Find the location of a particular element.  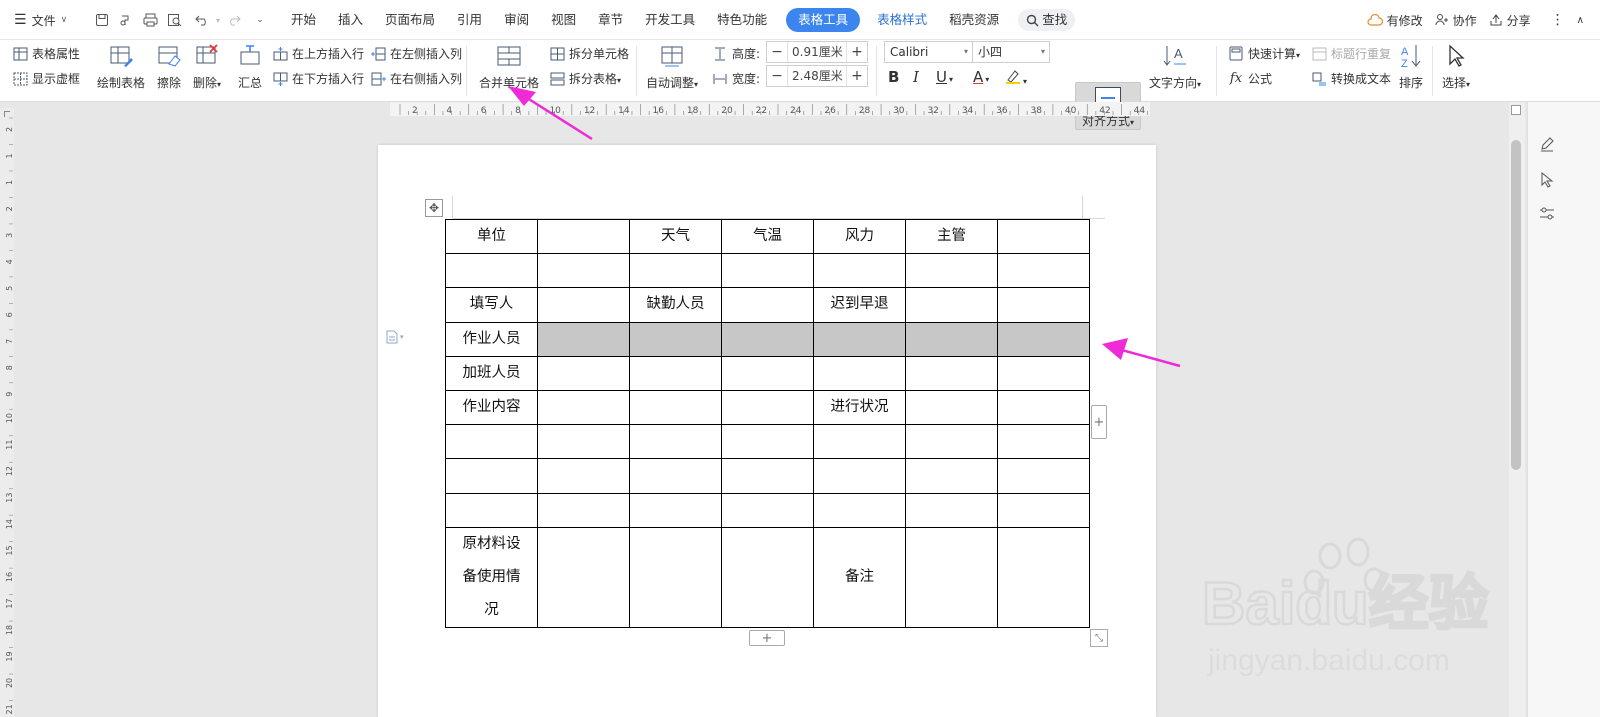

summary-button: 汇总 is located at coordinates (250, 66).